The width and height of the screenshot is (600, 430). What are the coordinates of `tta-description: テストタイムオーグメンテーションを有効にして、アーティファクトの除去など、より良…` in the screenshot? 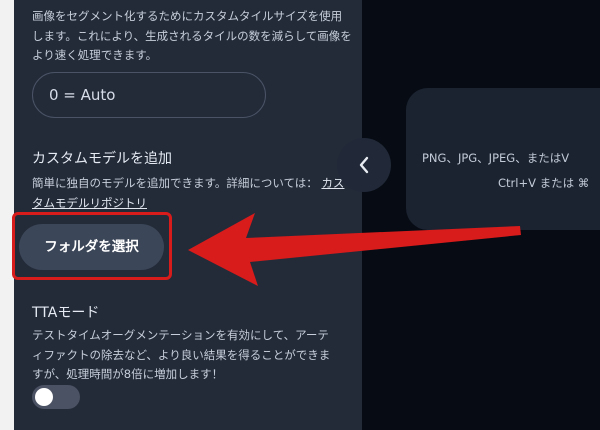 It's located at (181, 354).